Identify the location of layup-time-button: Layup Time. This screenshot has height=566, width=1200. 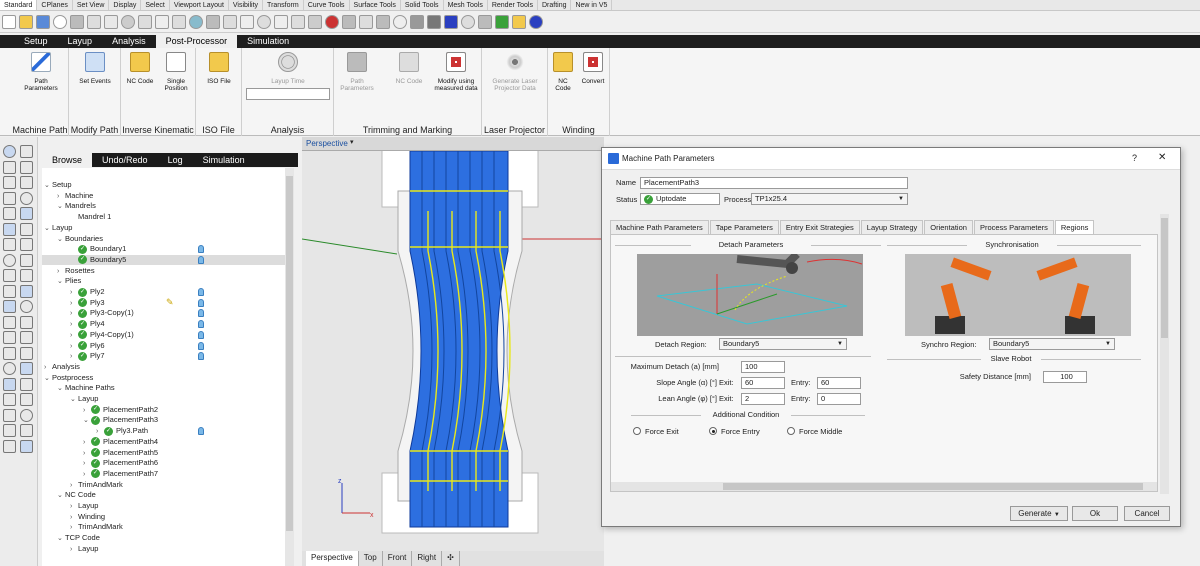
(288, 67).